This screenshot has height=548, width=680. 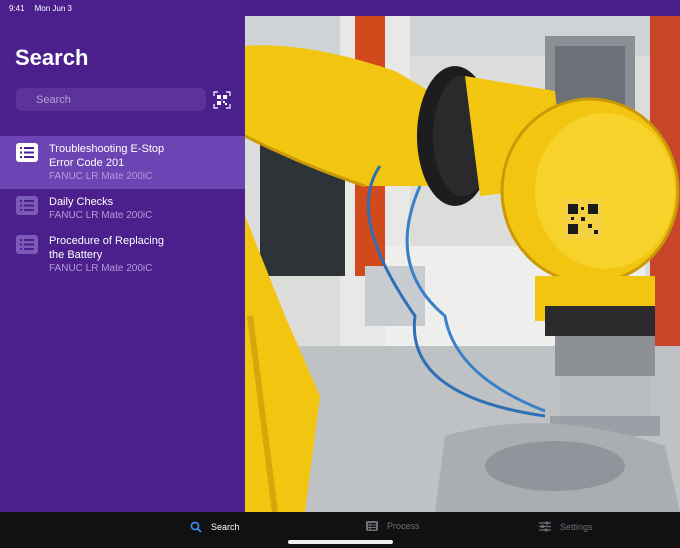 I want to click on magnifier-icon, so click(x=196, y=527).